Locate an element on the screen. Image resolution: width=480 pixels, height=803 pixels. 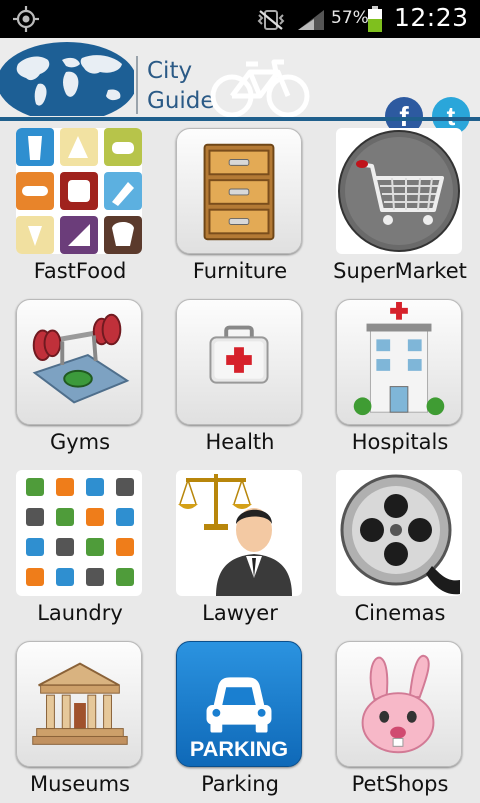
parking-car-icon: PARKING is located at coordinates (239, 704).